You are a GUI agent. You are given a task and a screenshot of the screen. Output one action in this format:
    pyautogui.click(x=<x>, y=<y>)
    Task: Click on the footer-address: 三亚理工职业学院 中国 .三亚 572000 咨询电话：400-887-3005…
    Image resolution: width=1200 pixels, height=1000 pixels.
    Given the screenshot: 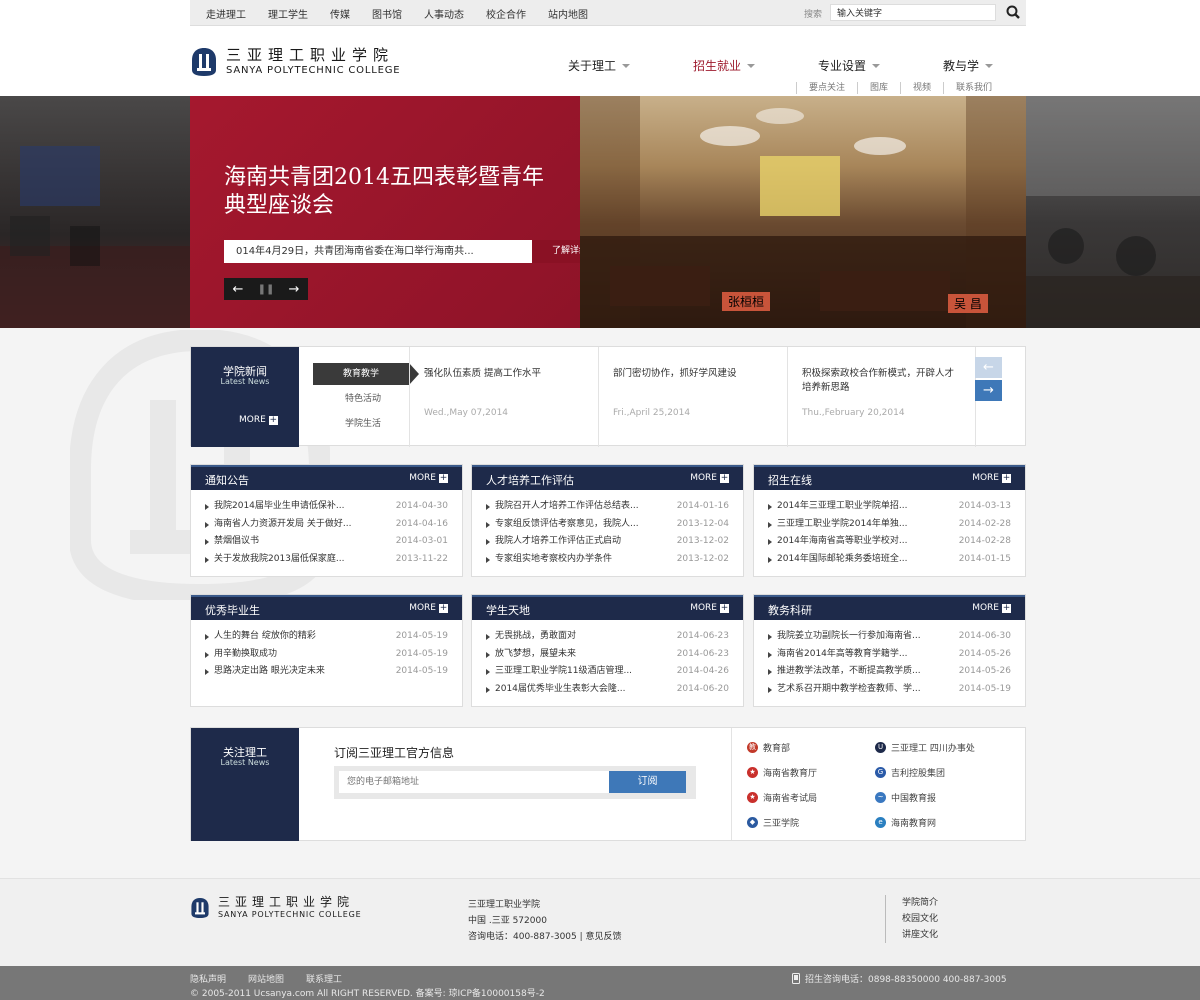 What is the action you would take?
    pyautogui.click(x=545, y=921)
    